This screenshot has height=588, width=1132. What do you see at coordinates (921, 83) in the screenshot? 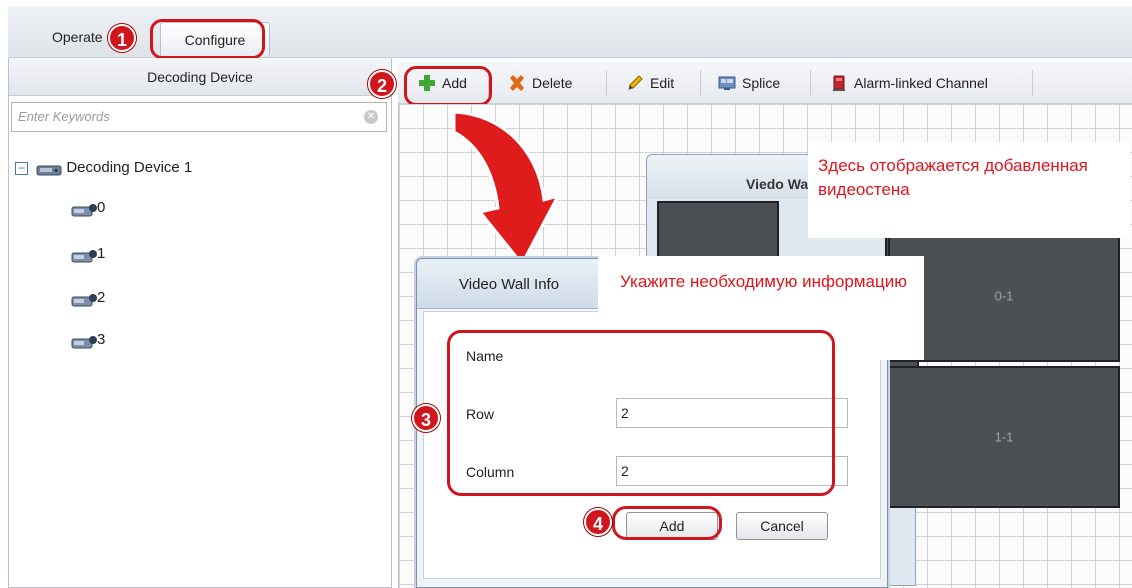
I see `alarm-label: Alarm-linked Channel` at bounding box center [921, 83].